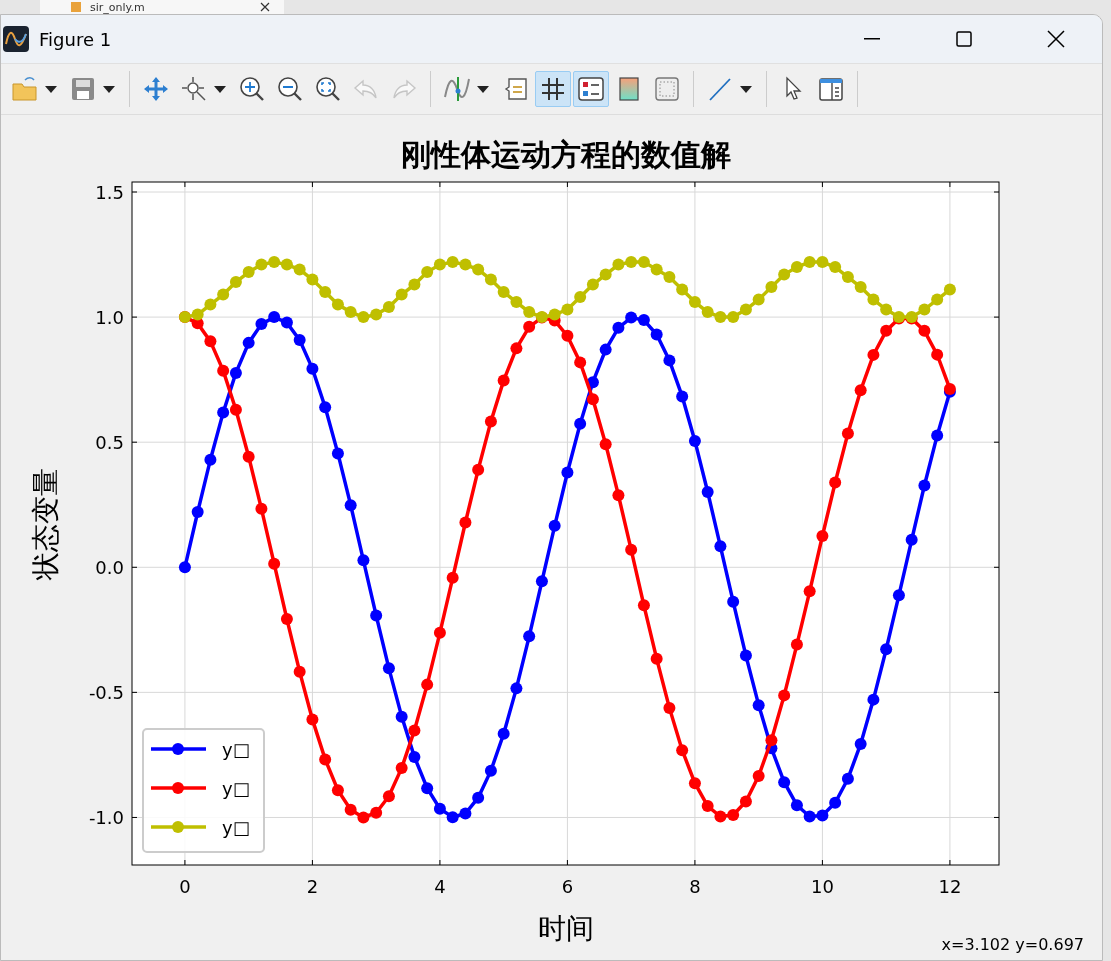 This screenshot has height=961, width=1111. I want to click on y-tick-label: 1.0, so click(109, 318).